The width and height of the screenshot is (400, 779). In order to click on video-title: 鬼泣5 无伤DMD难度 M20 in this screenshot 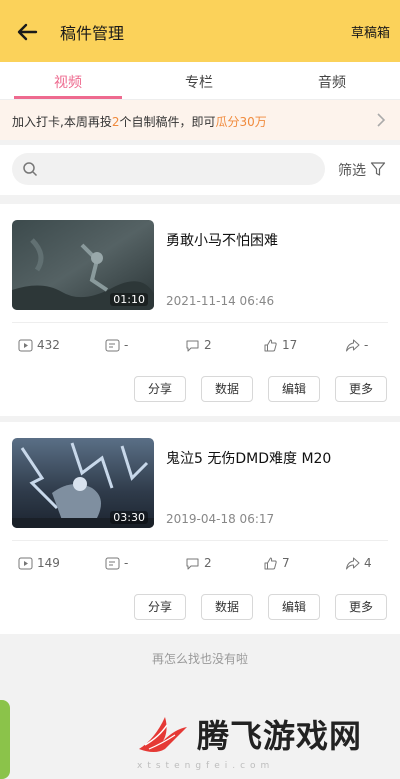, I will do `click(248, 458)`.